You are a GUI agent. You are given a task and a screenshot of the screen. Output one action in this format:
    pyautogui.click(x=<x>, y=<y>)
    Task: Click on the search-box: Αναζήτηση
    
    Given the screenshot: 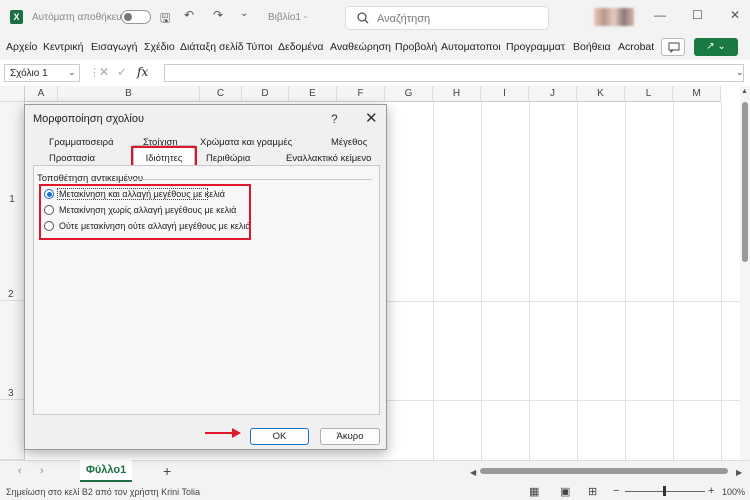 What is the action you would take?
    pyautogui.click(x=447, y=18)
    